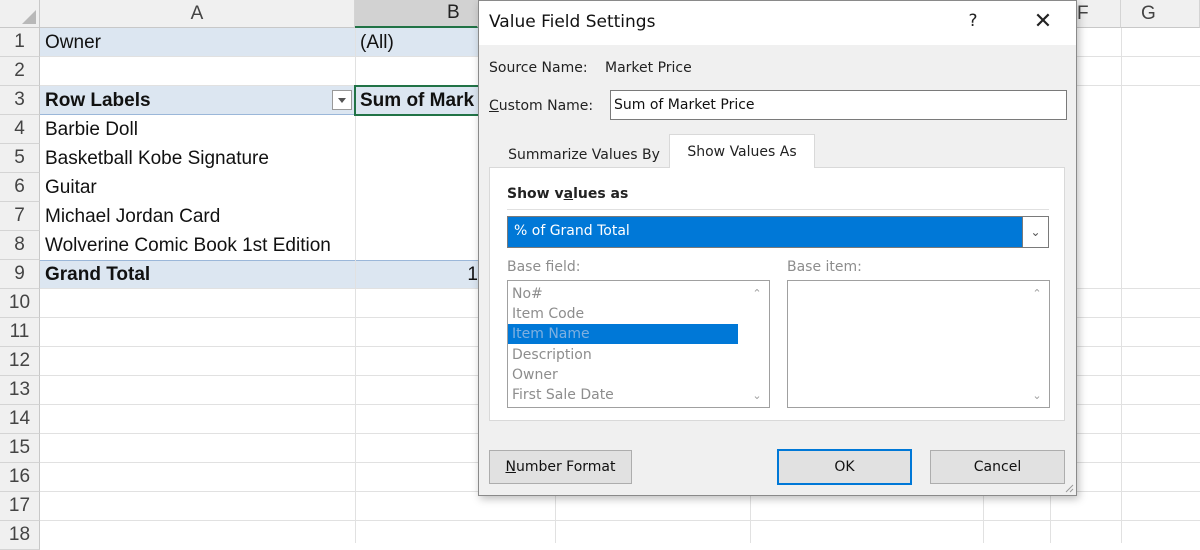 Image resolution: width=1200 pixels, height=550 pixels. Describe the element at coordinates (648, 68) in the screenshot. I see `source-name-value: Market Price` at that location.